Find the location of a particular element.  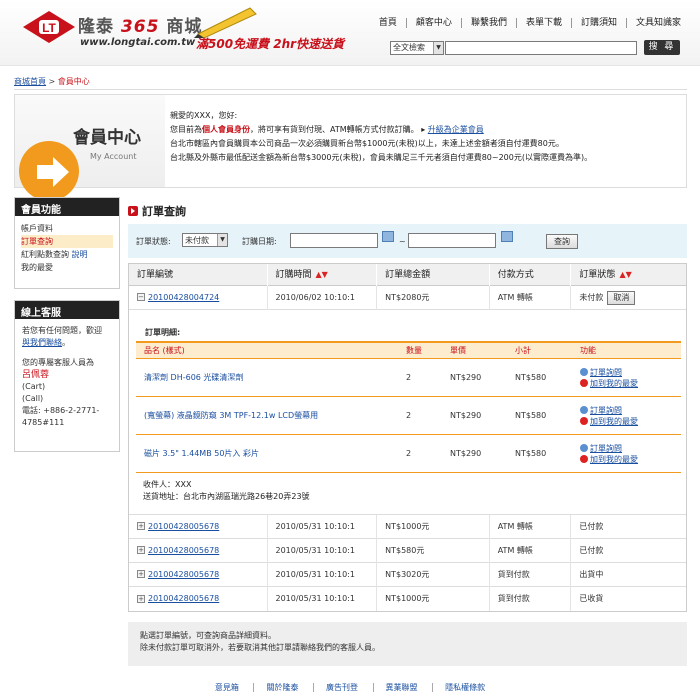

collapse-icon: − is located at coordinates (141, 297).